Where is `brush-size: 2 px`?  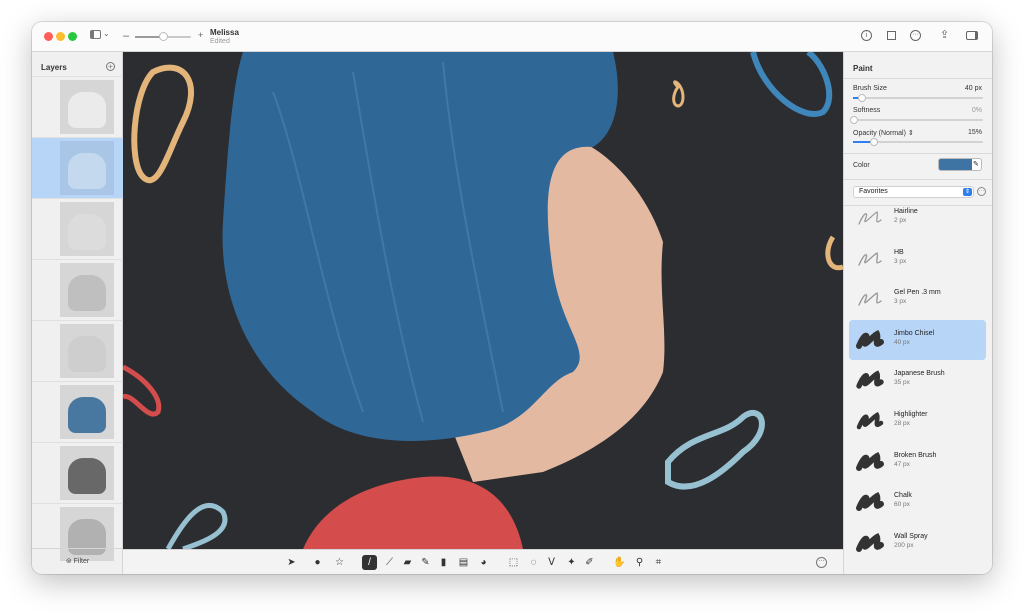
brush-size: 2 px is located at coordinates (900, 220).